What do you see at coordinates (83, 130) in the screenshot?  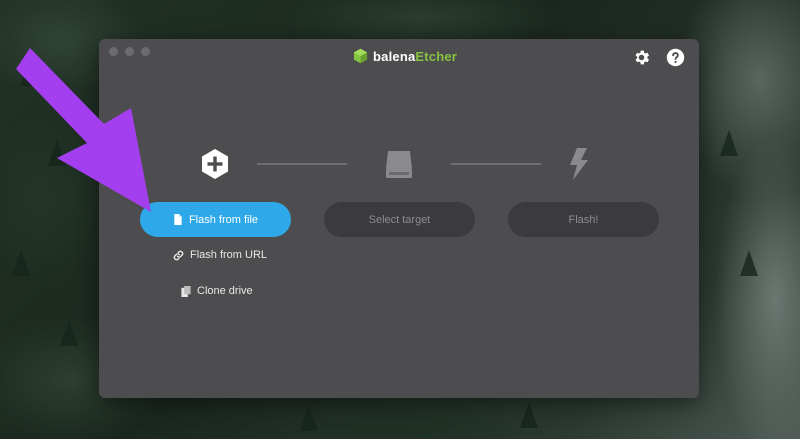 I see `annotation-arrow-icon` at bounding box center [83, 130].